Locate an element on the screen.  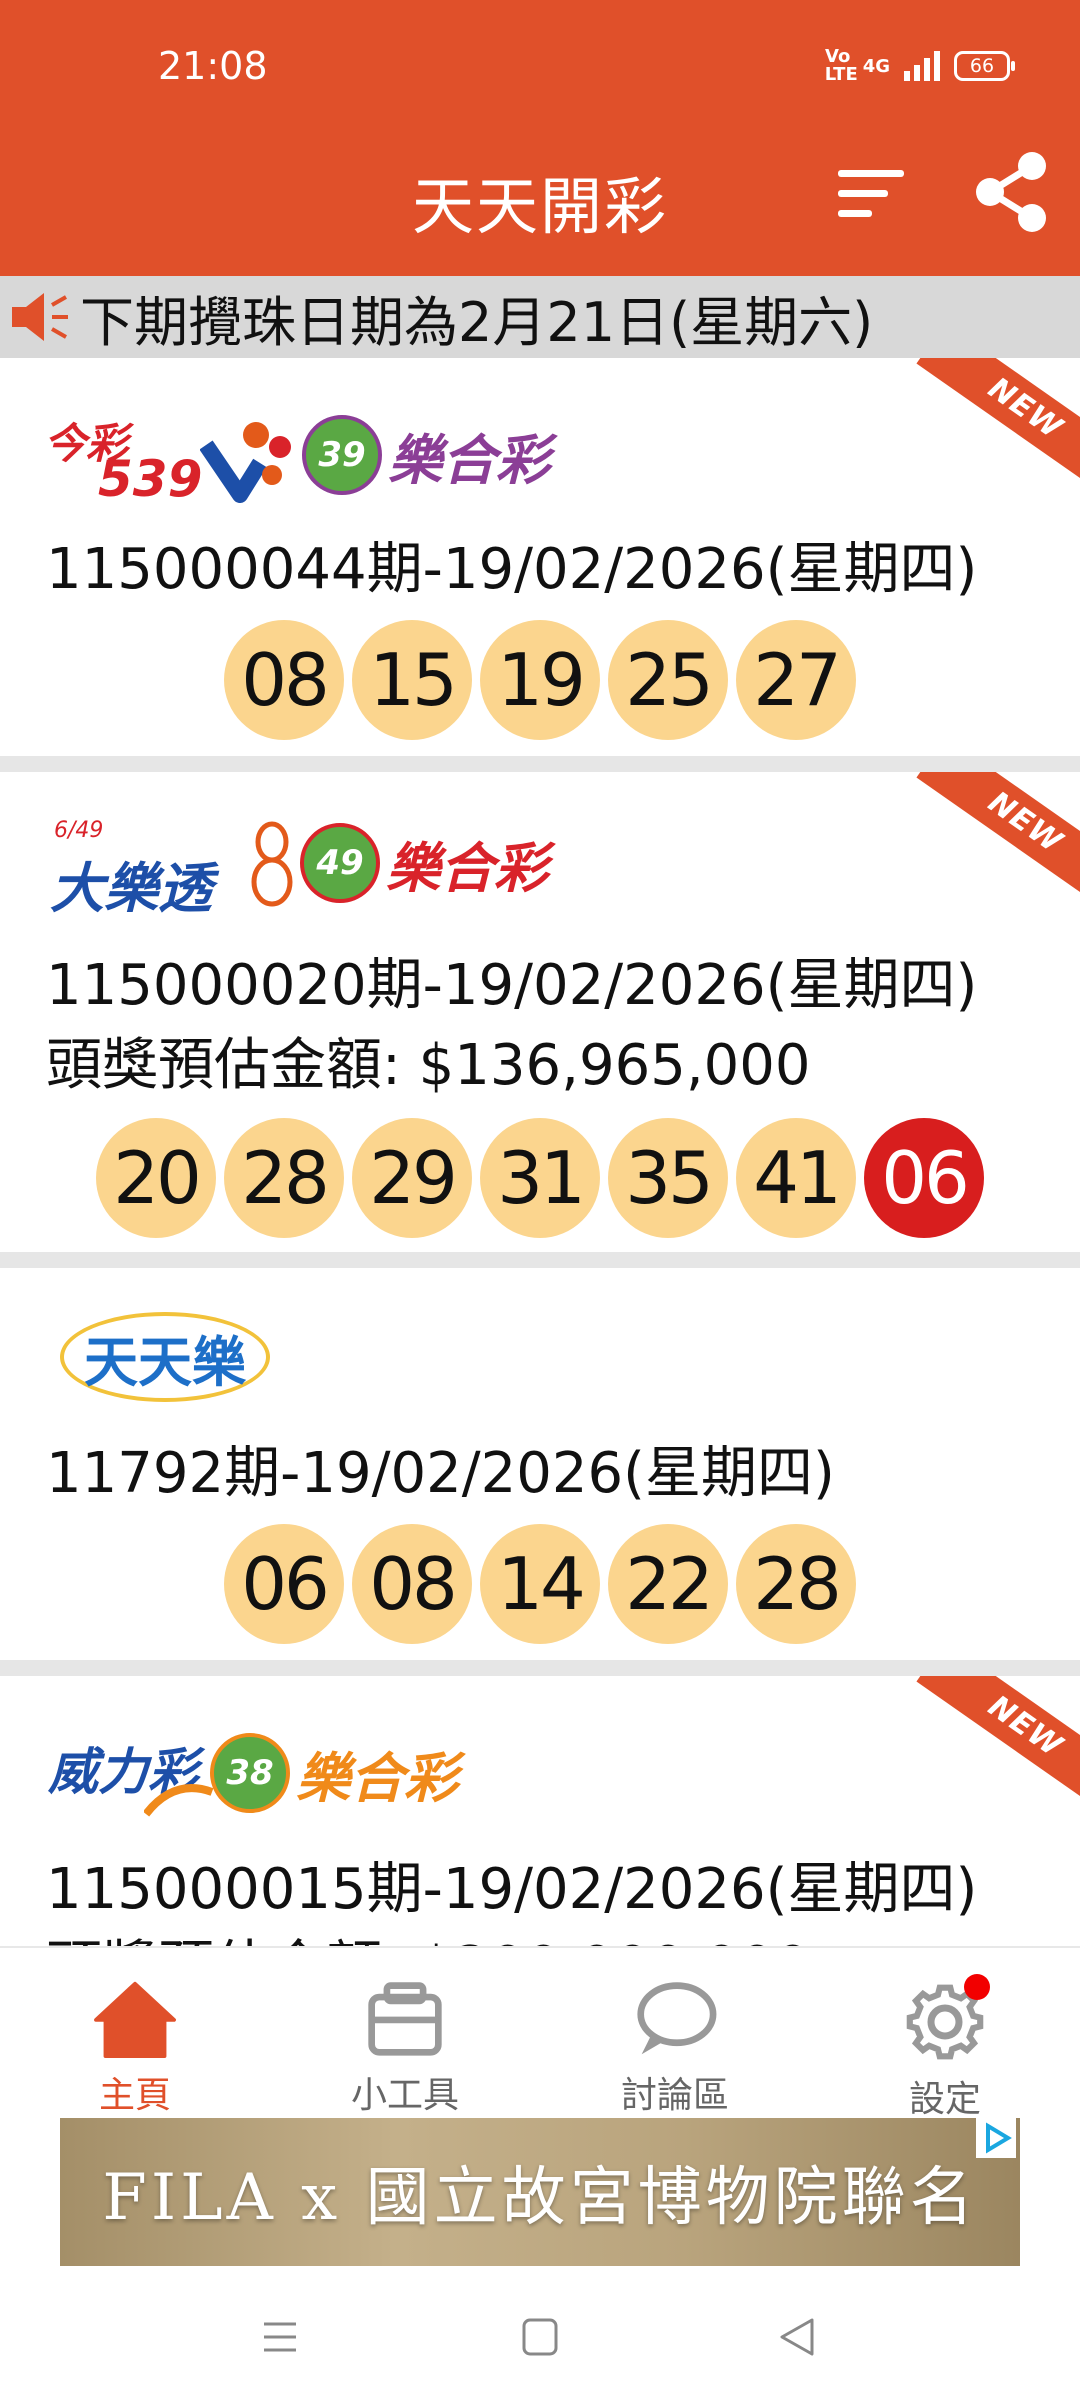
nav-settings: 設定 is located at coordinates (945, 2034).